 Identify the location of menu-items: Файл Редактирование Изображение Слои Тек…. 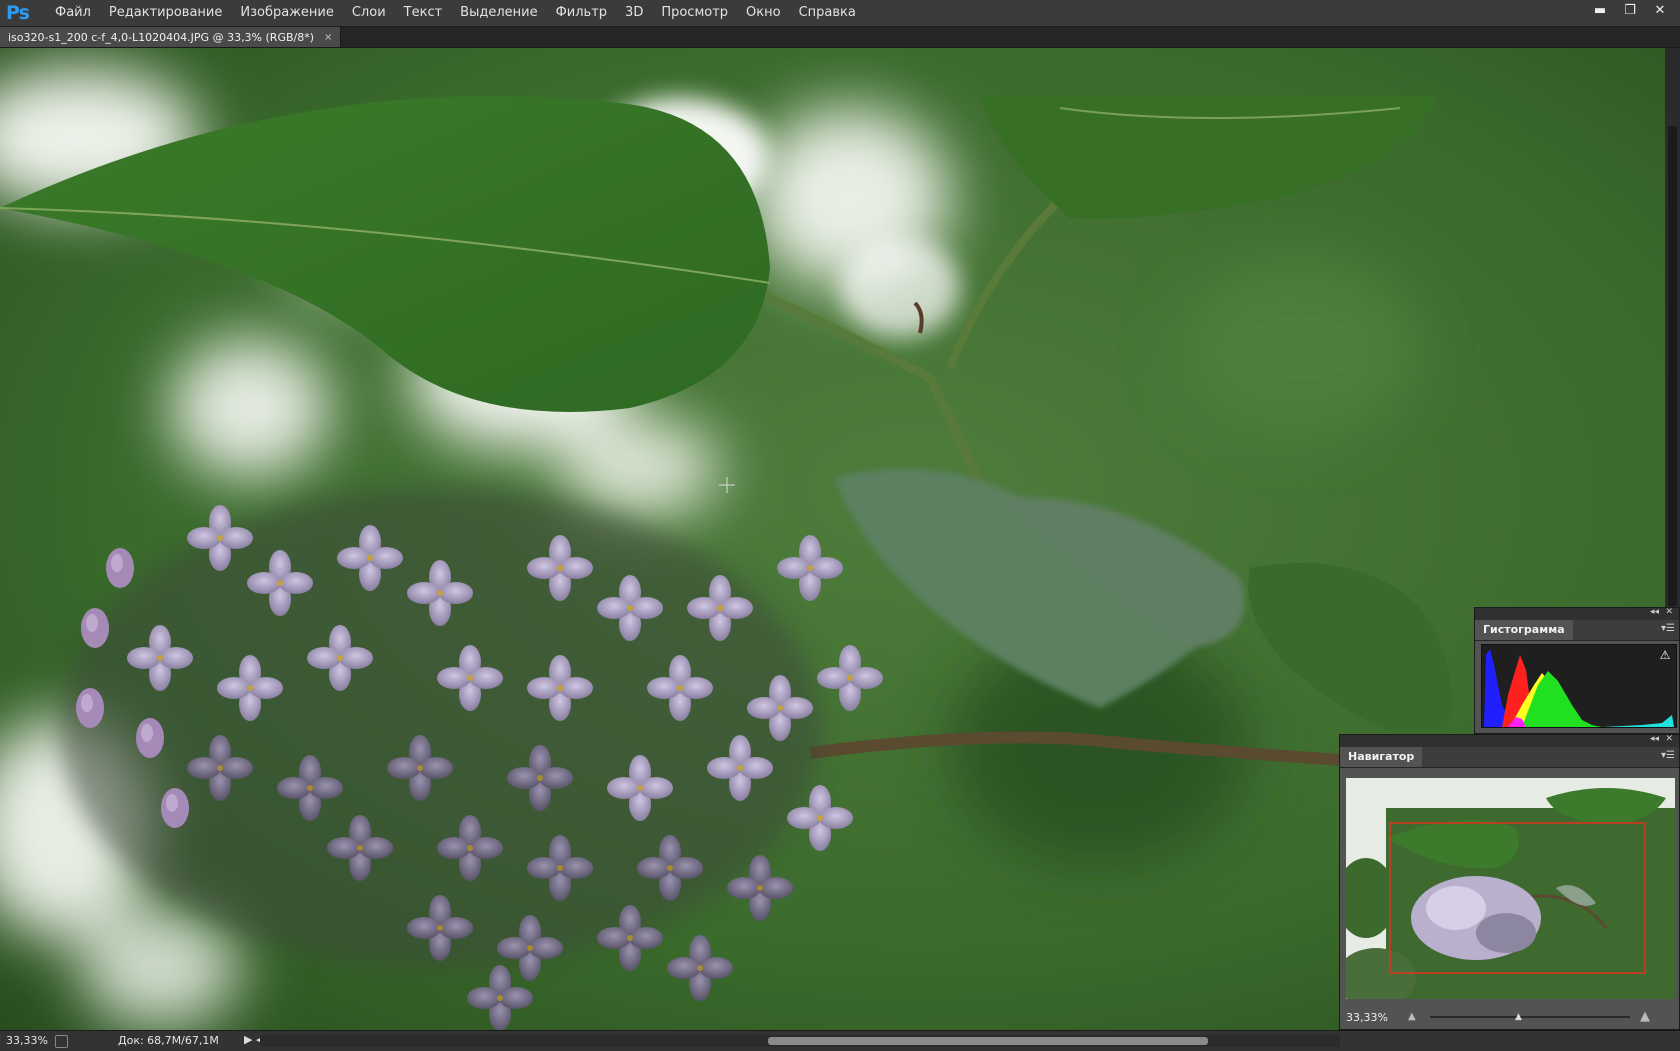
(455, 13).